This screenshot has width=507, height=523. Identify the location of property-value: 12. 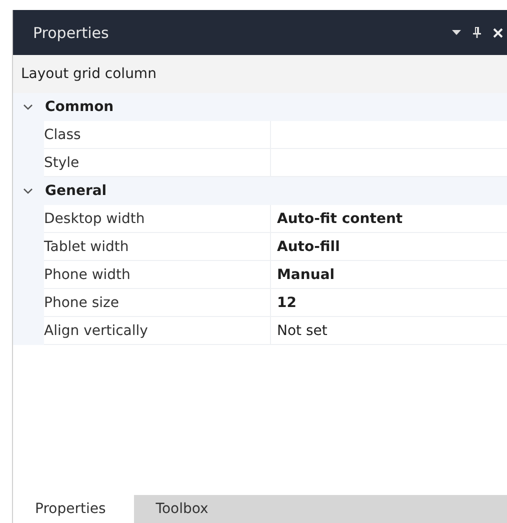
(389, 303).